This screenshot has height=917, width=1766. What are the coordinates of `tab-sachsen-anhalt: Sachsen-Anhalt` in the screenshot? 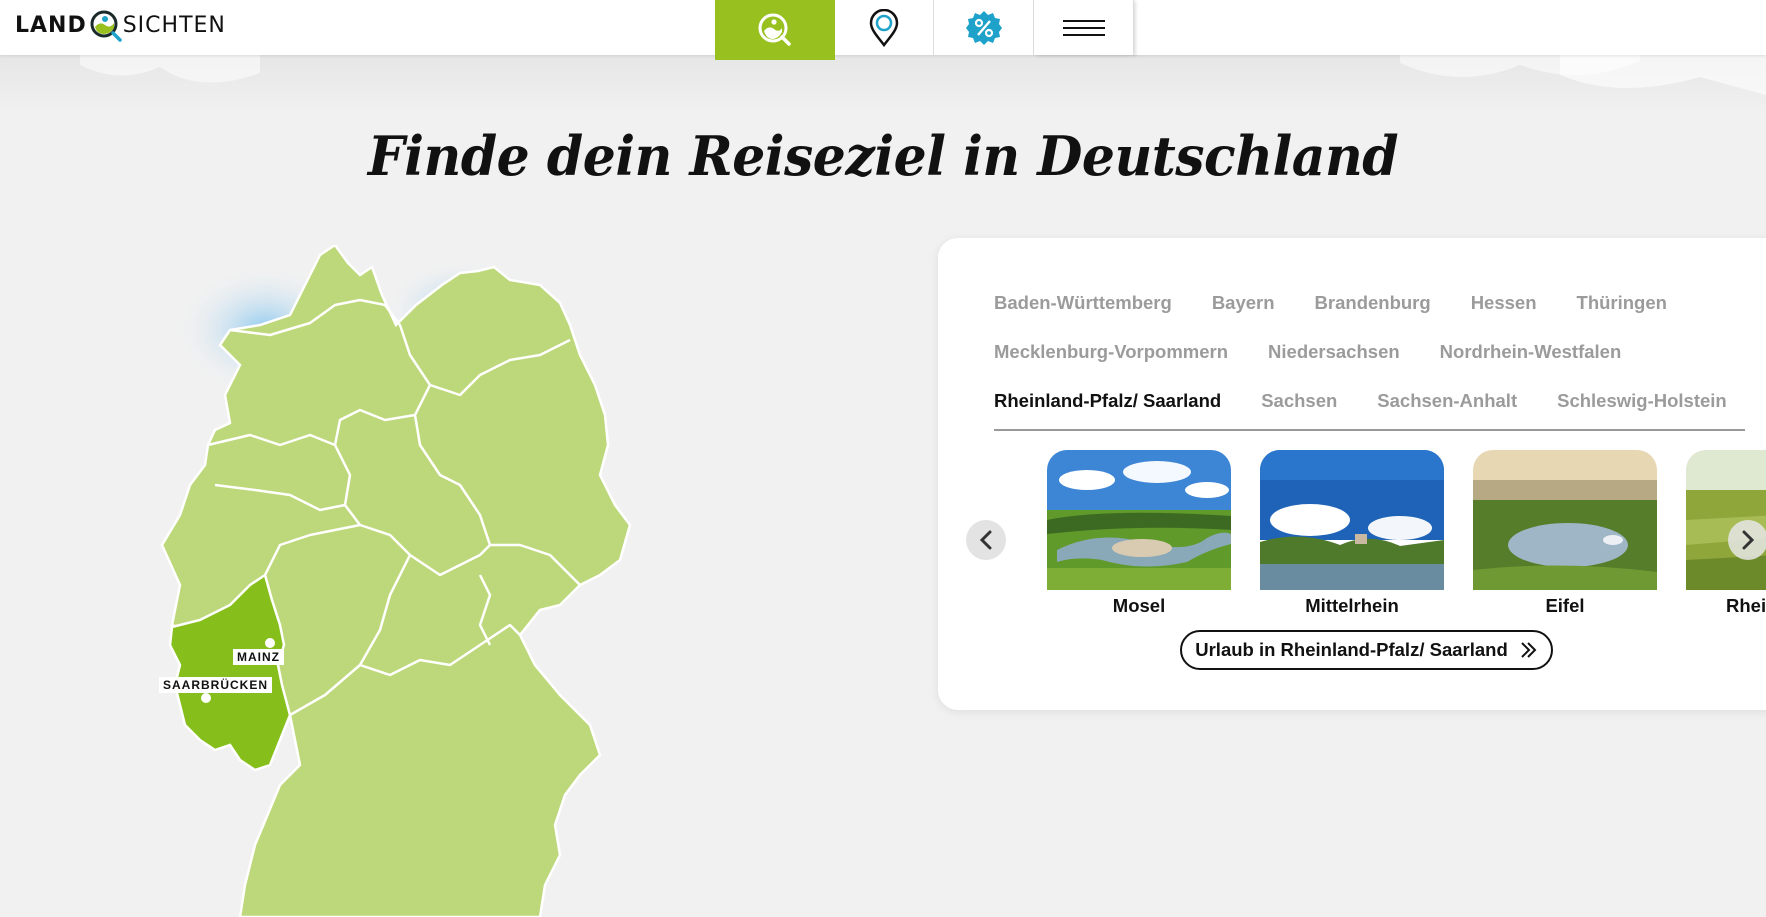 It's located at (1447, 401).